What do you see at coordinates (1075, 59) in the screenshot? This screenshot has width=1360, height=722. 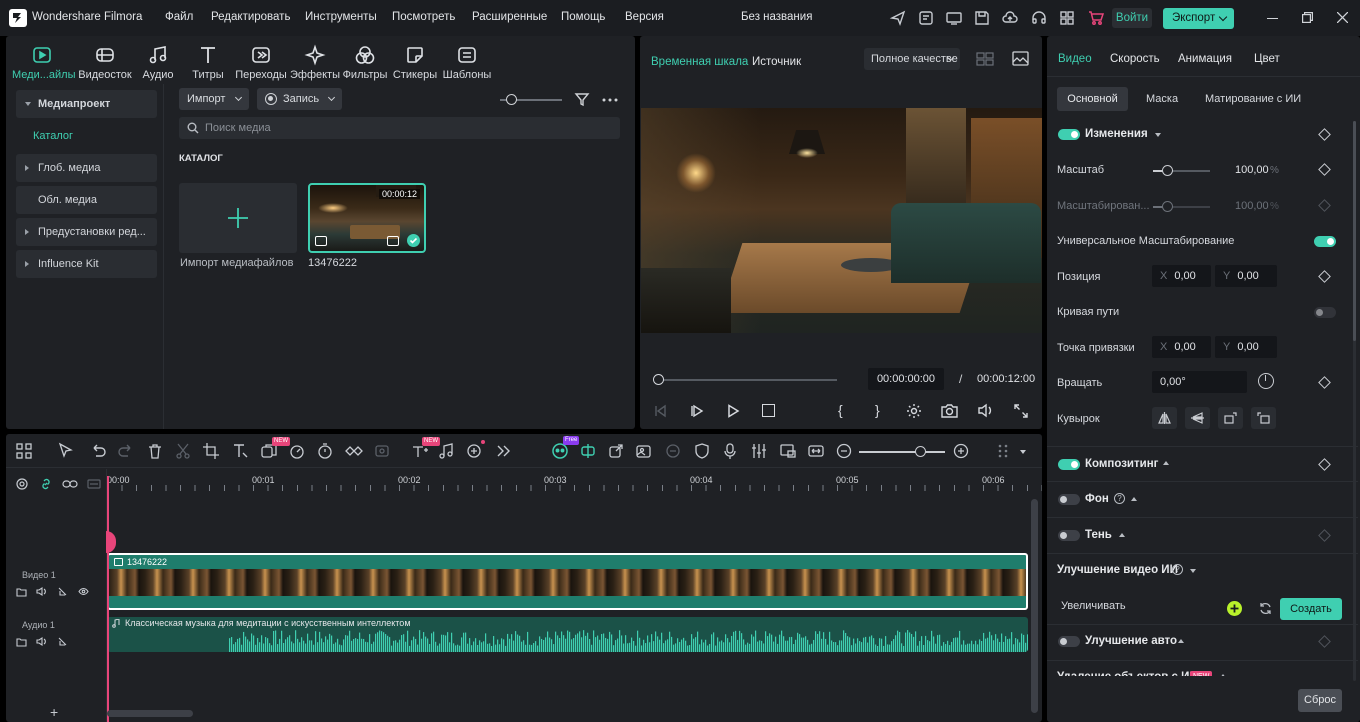 I see `tab-video: Видео` at bounding box center [1075, 59].